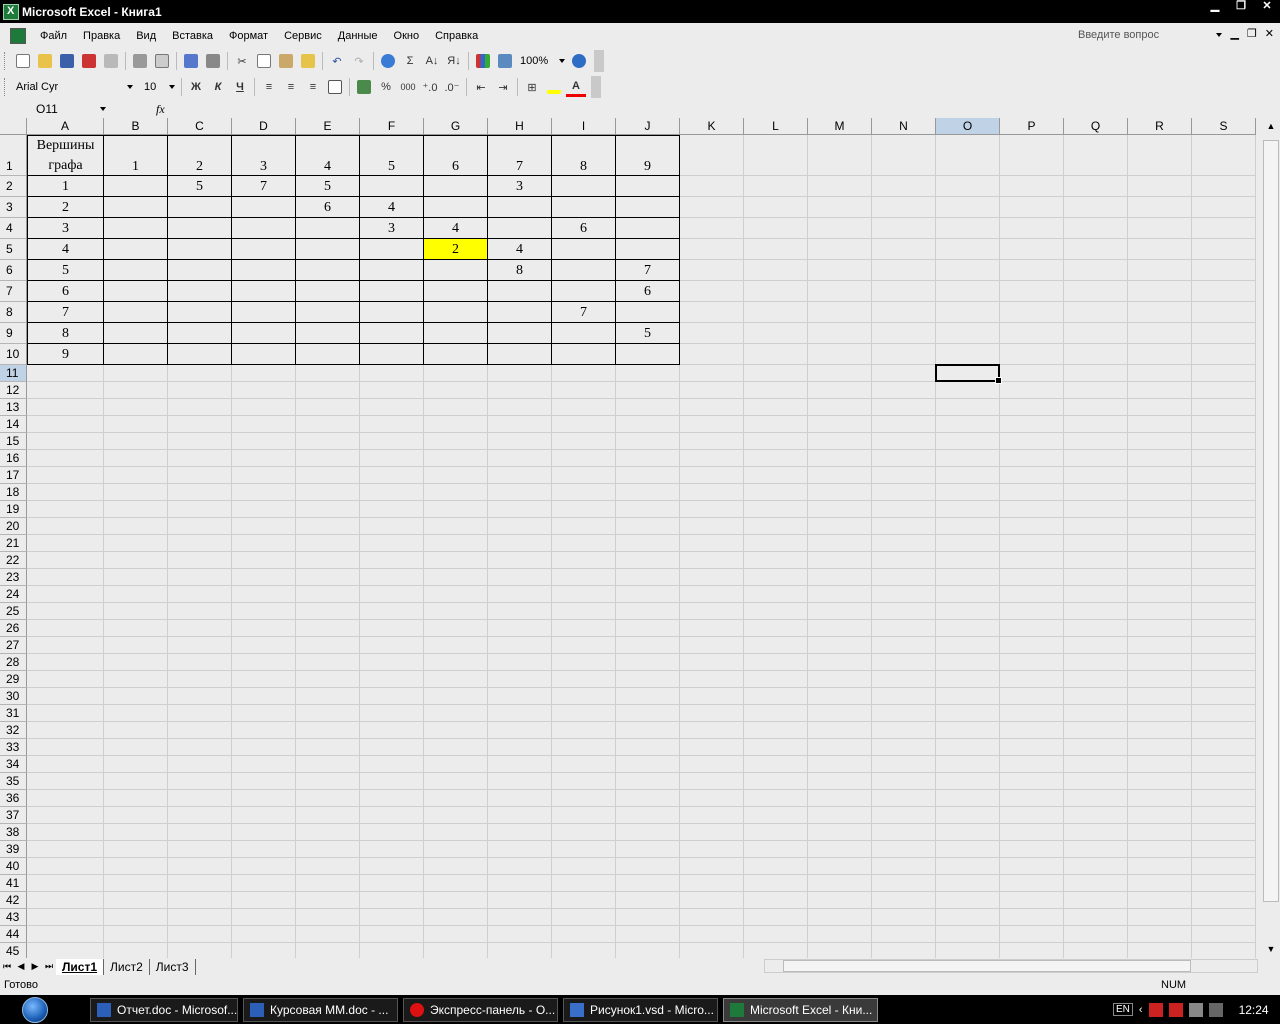 The width and height of the screenshot is (1280, 1024). Describe the element at coordinates (13, 228) in the screenshot. I see `row-header-4: 4` at that location.